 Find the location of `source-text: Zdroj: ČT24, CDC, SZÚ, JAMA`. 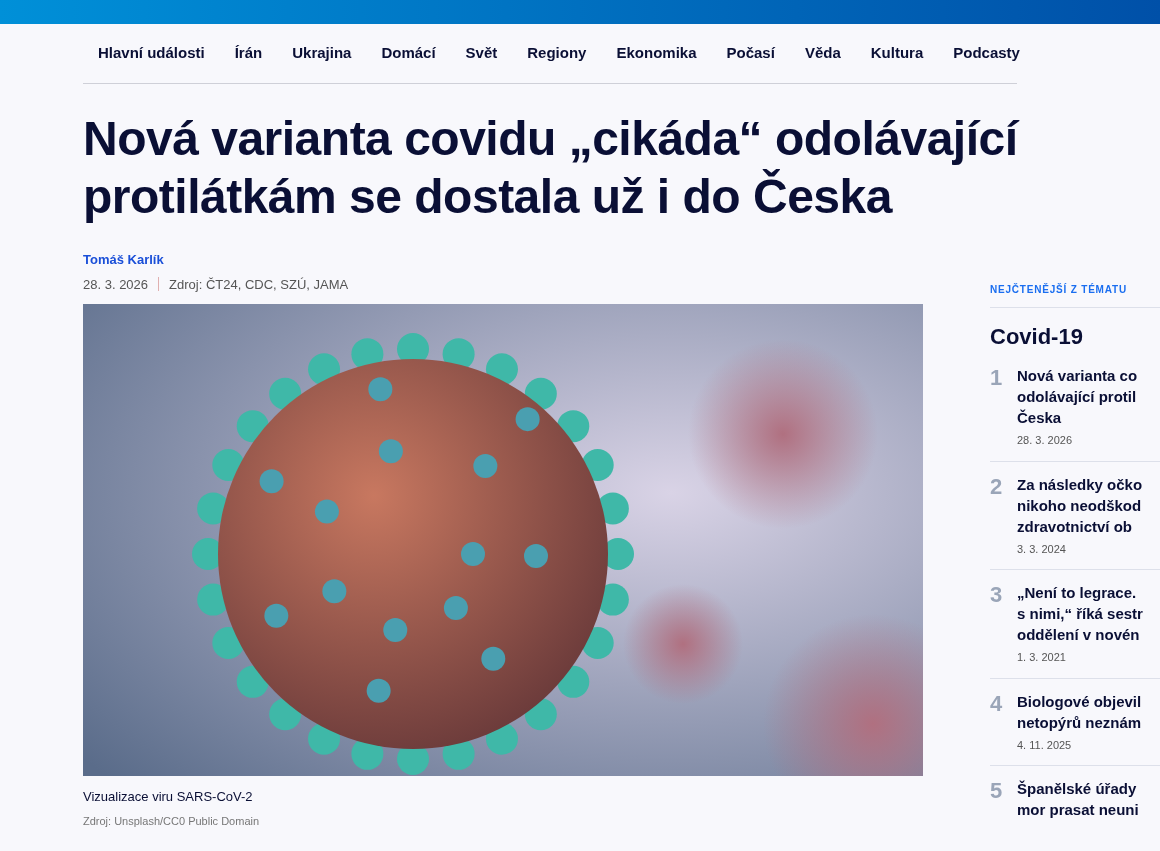

source-text: Zdroj: ČT24, CDC, SZÚ, JAMA is located at coordinates (259, 284).